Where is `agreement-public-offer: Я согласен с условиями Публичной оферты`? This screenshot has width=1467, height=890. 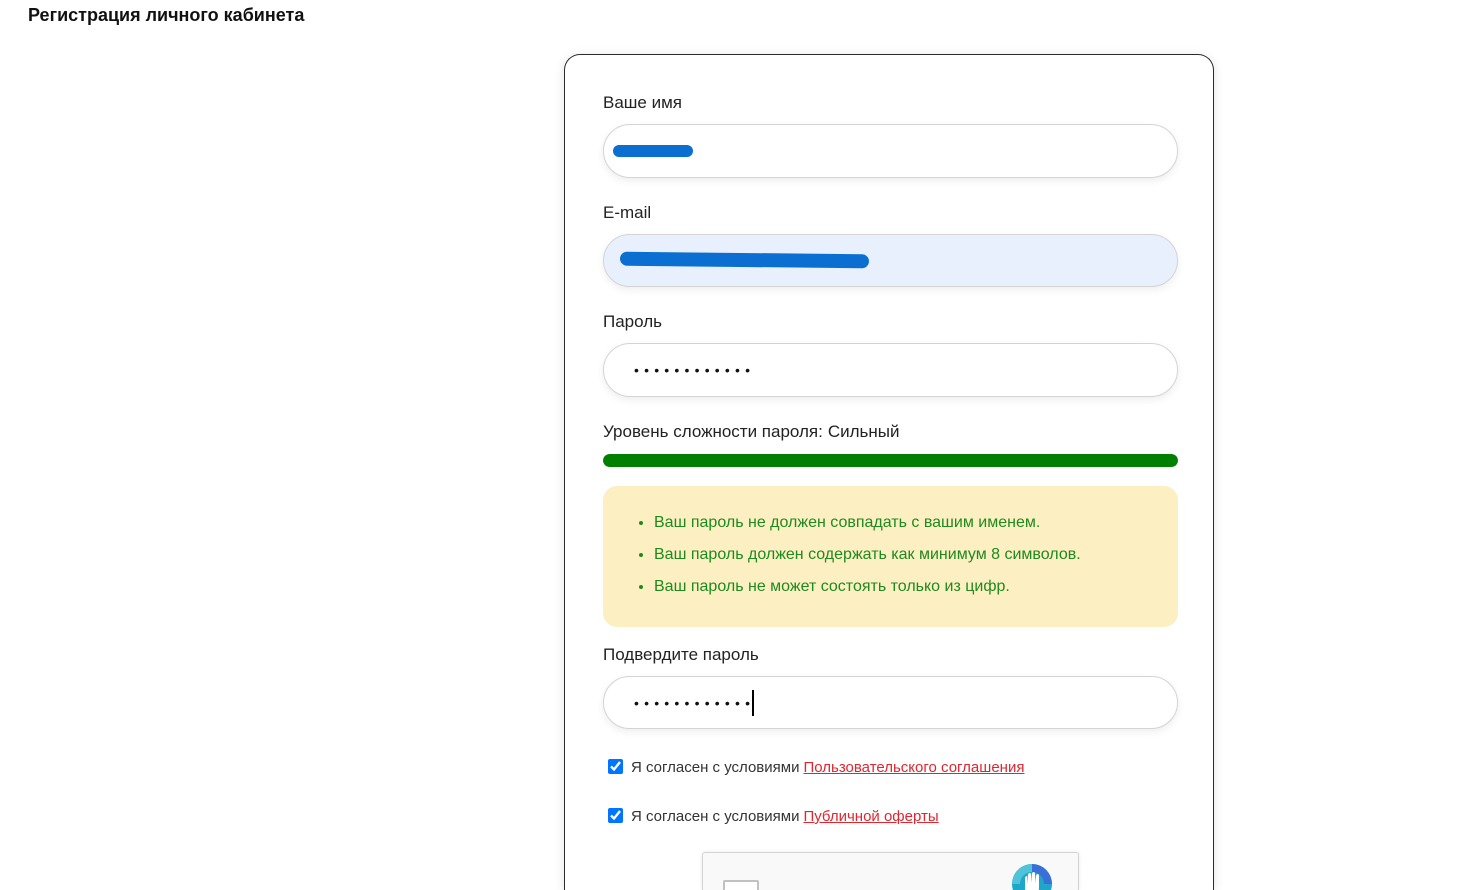
agreement-public-offer: Я согласен с условиями Публичной оферты is located at coordinates (773, 815).